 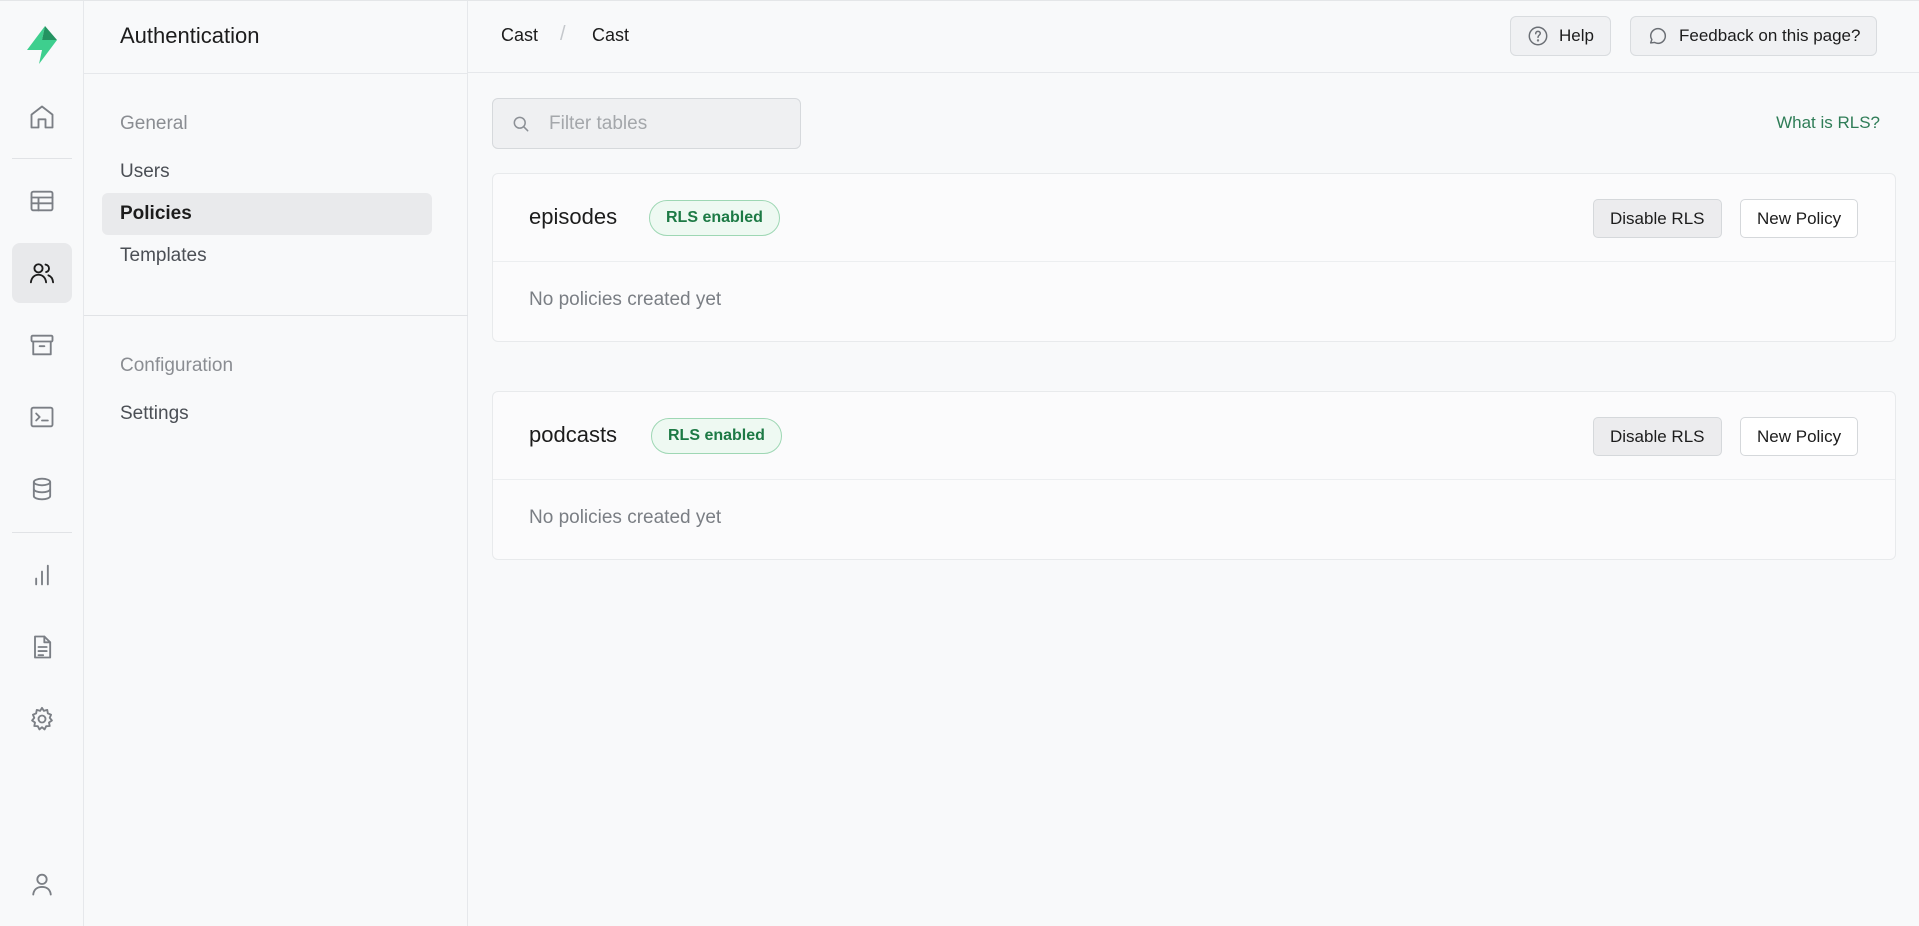 What do you see at coordinates (267, 214) in the screenshot?
I see `menu-item-policies: Policies` at bounding box center [267, 214].